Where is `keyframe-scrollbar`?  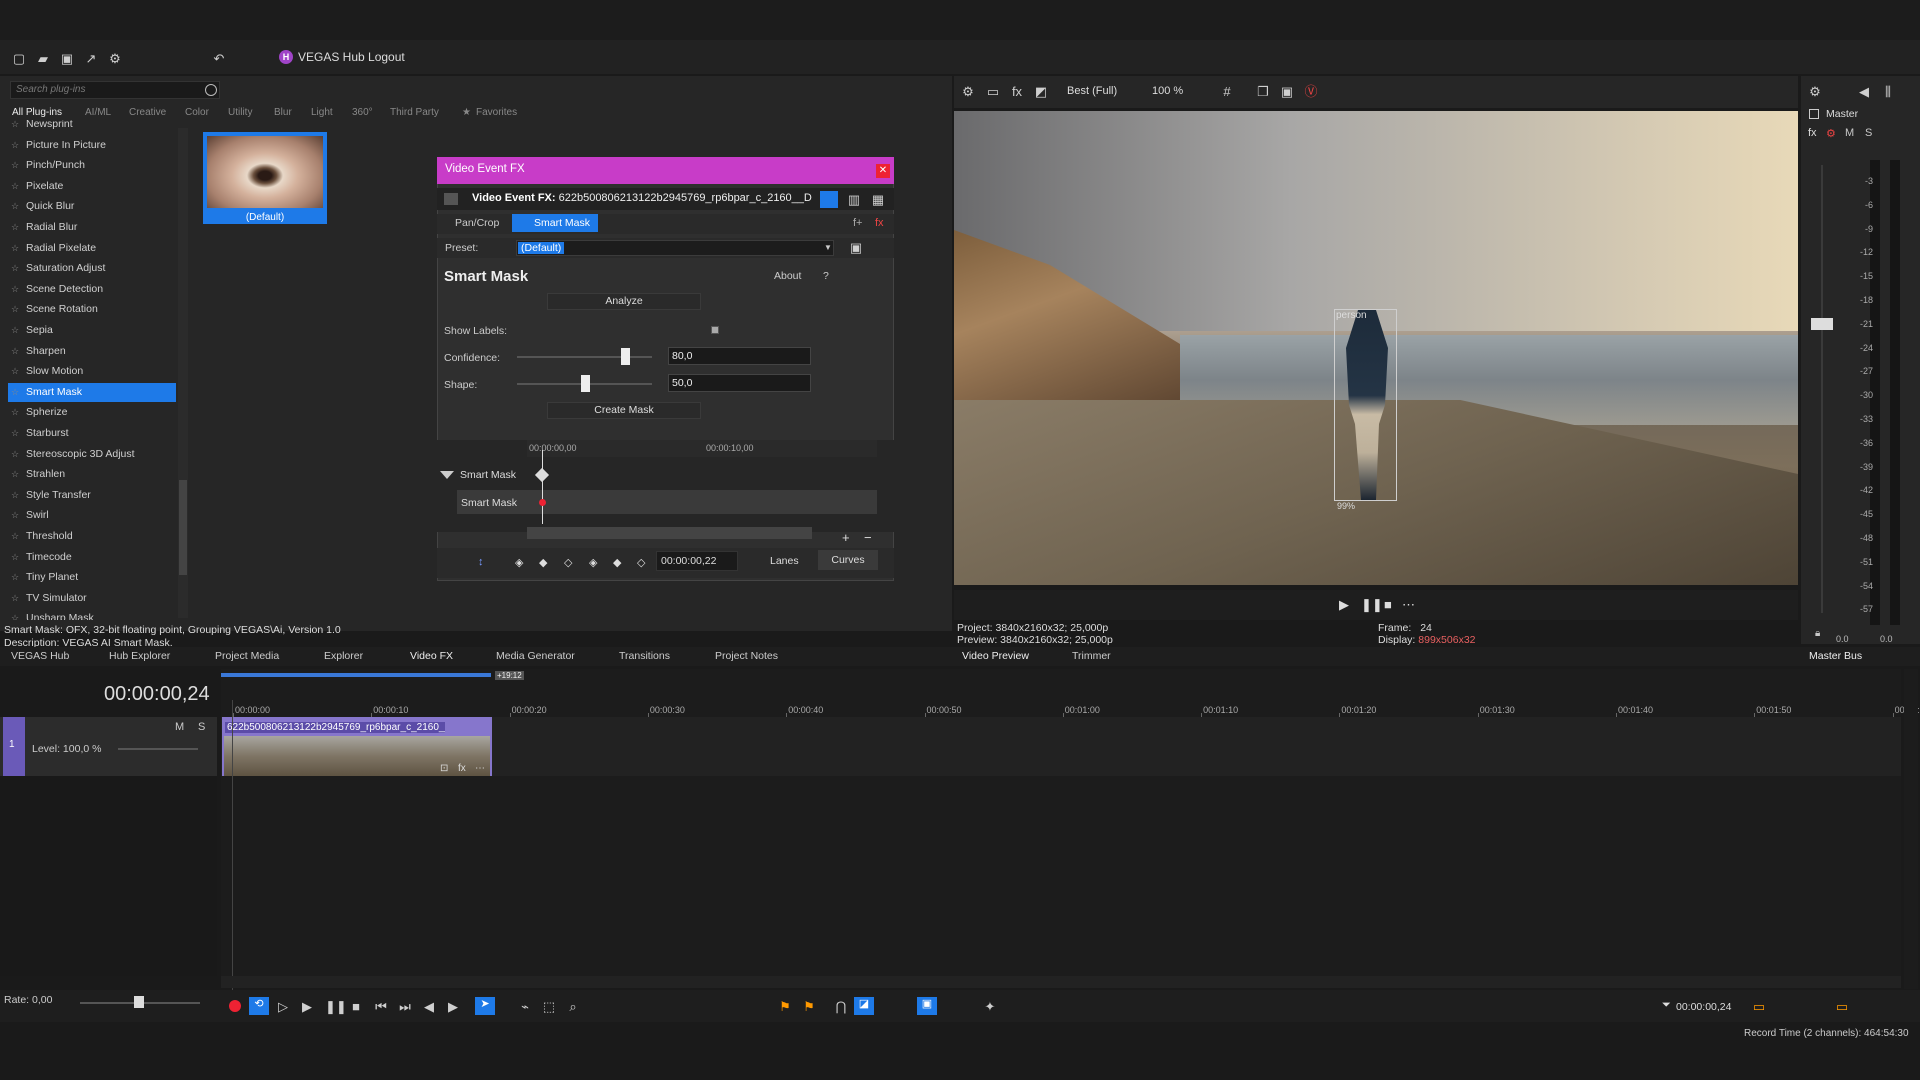 keyframe-scrollbar is located at coordinates (669, 533).